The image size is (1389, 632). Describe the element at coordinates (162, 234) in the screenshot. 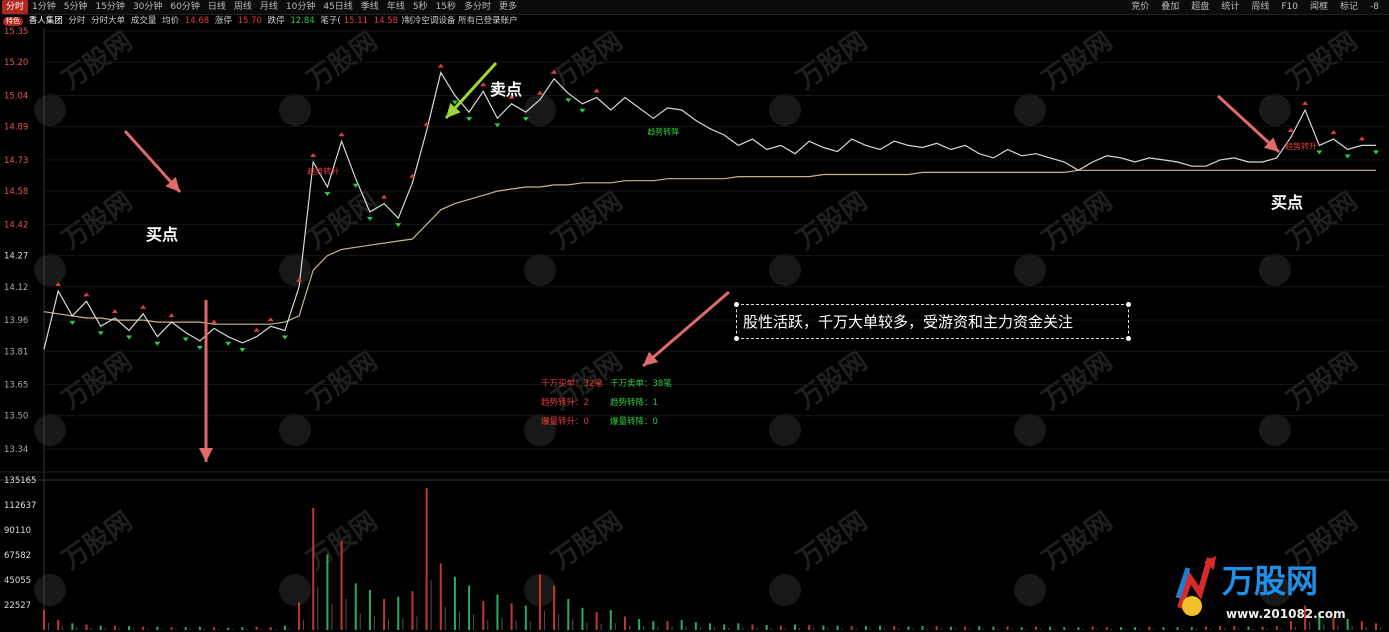

I see `buy-point-label-1: 买点` at that location.